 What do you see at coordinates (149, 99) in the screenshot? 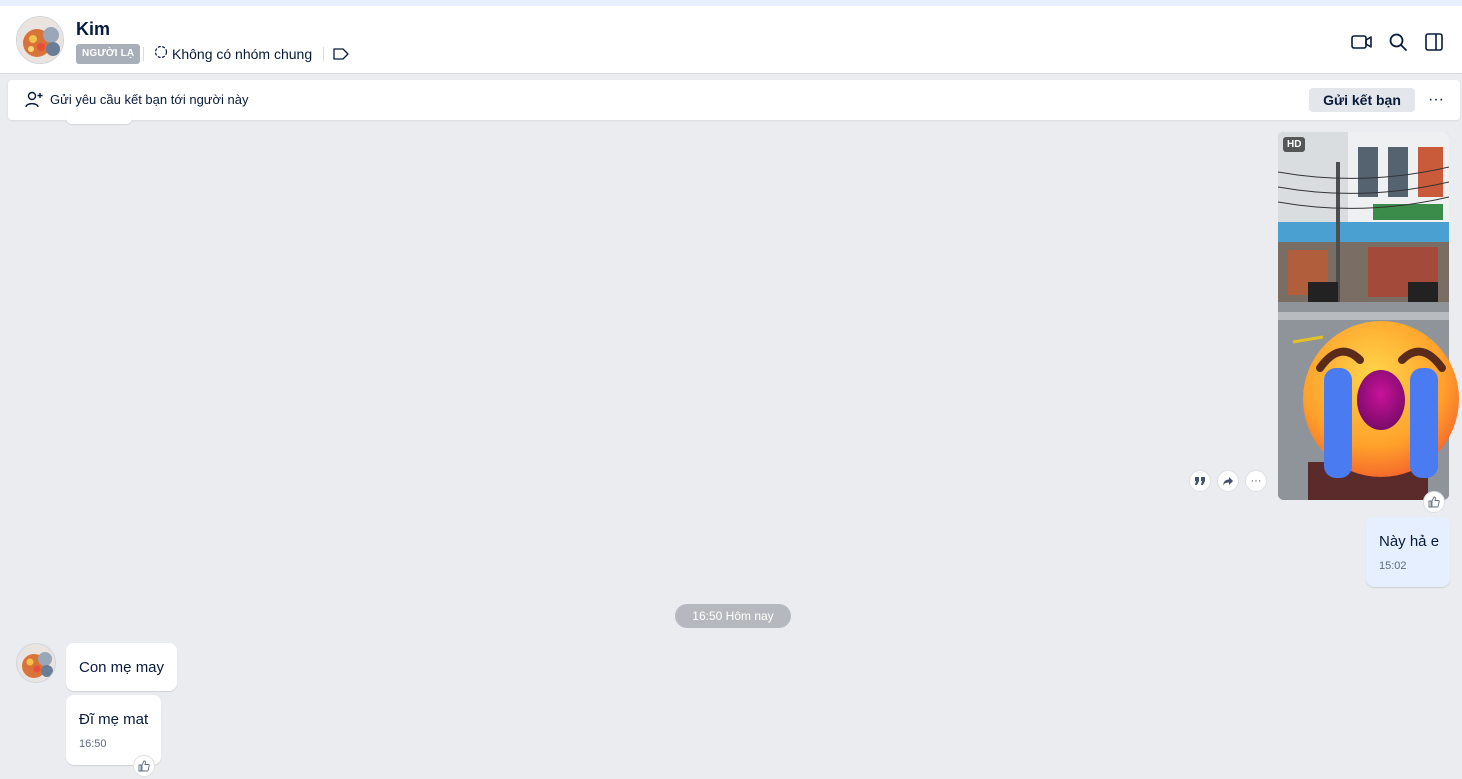
I see `friend-request-text: Gửi yêu cầu kết bạn tới người này` at bounding box center [149, 99].